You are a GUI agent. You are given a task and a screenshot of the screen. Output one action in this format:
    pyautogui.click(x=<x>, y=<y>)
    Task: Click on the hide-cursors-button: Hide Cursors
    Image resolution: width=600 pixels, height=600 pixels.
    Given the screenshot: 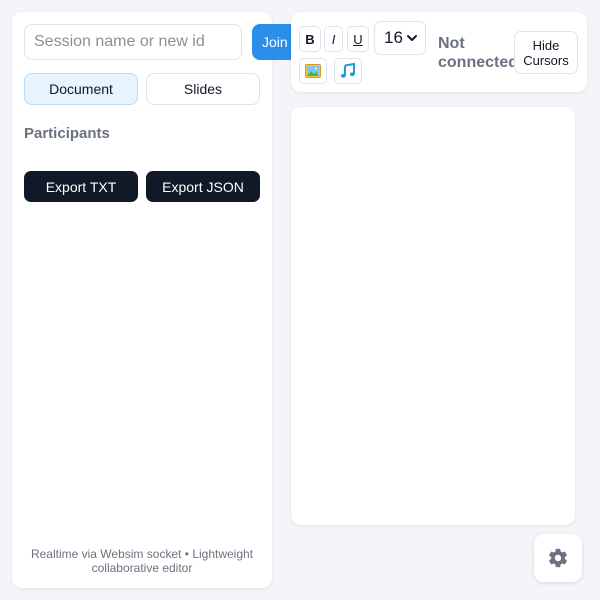 What is the action you would take?
    pyautogui.click(x=546, y=52)
    